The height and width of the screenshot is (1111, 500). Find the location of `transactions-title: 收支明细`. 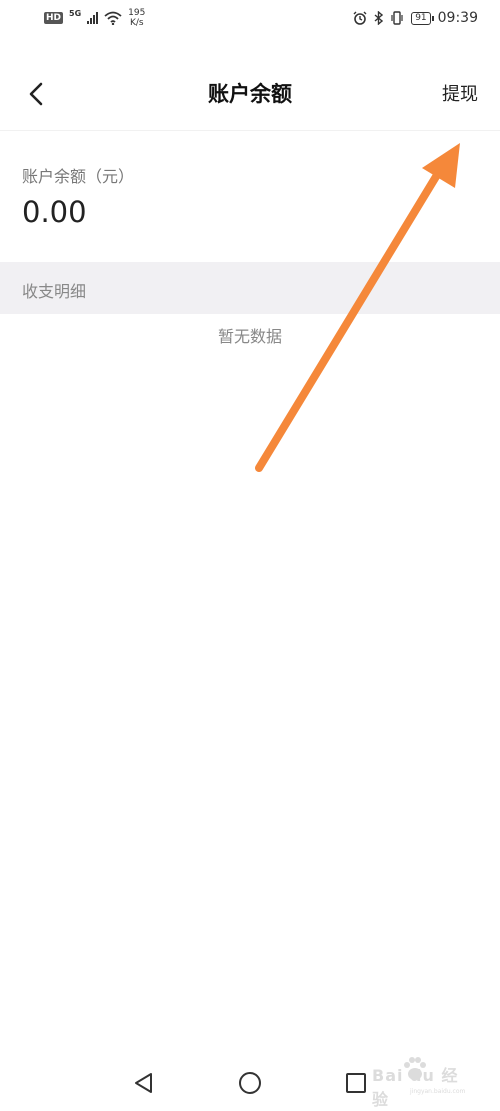

transactions-title: 收支明细 is located at coordinates (54, 291).